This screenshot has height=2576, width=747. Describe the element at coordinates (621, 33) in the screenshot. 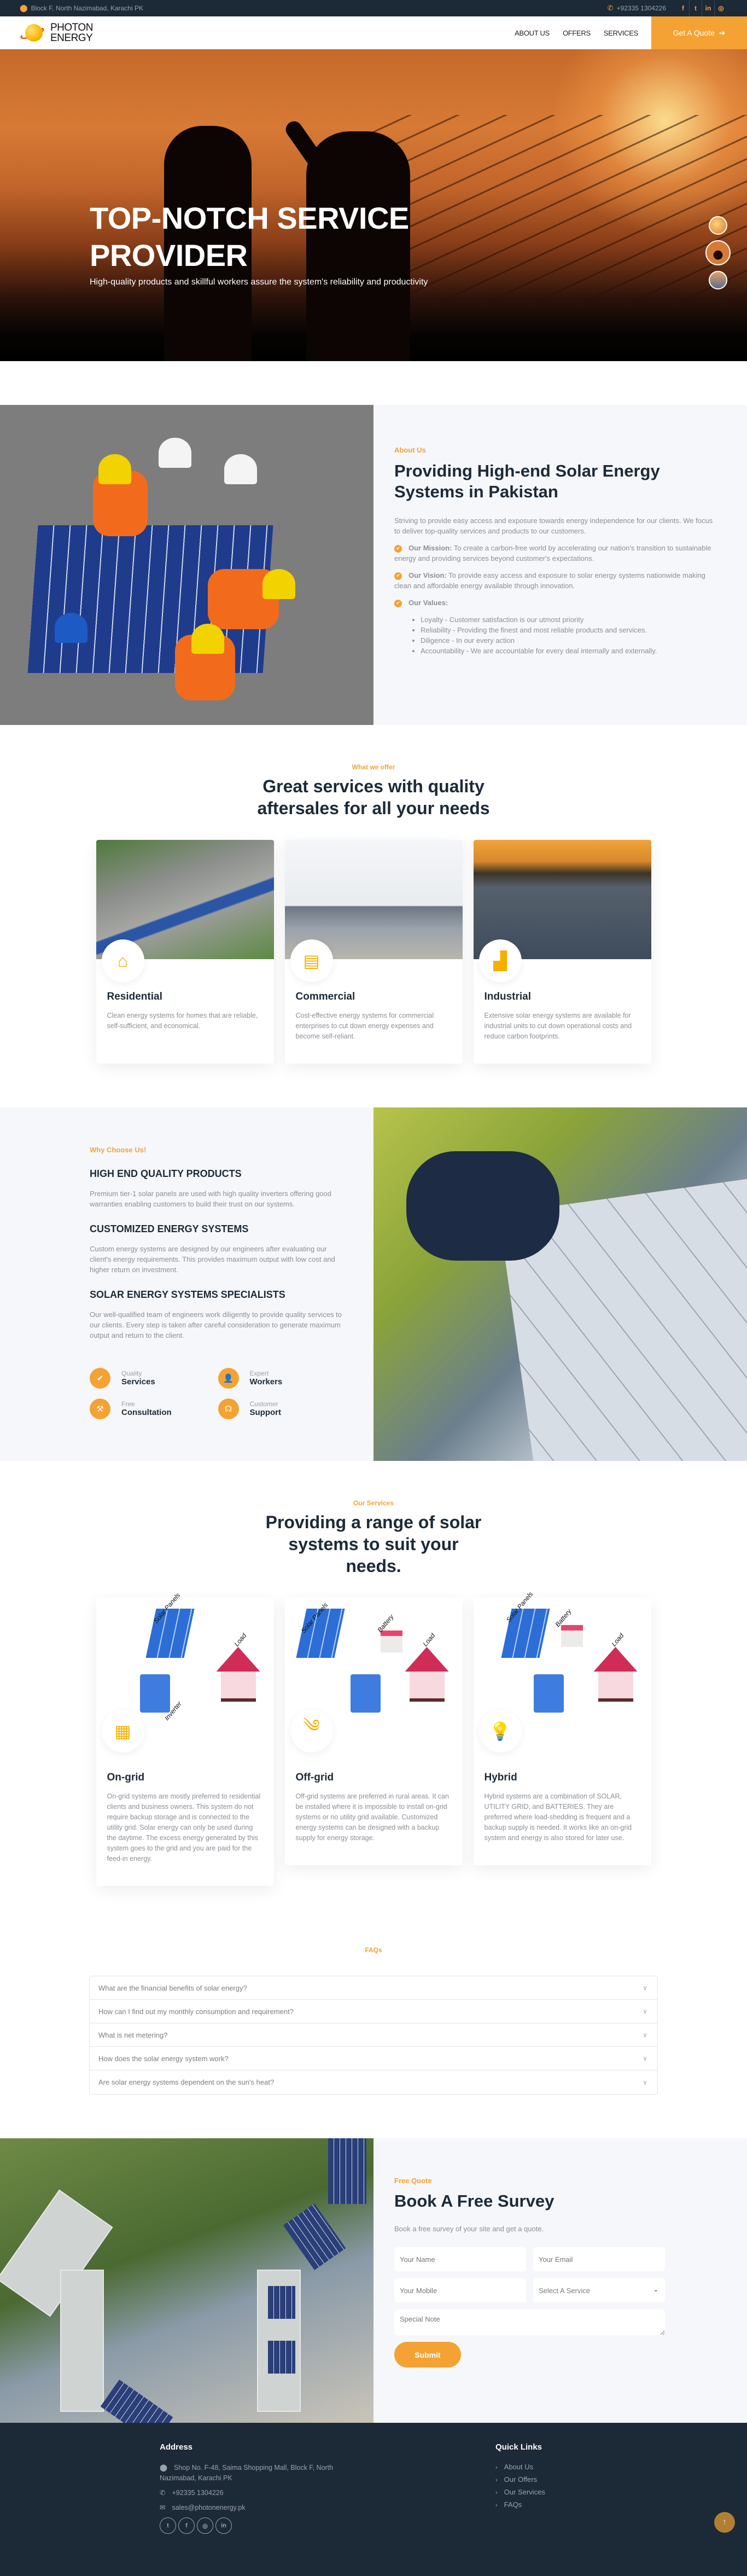

I see `nav-link-services: SERVICES` at that location.